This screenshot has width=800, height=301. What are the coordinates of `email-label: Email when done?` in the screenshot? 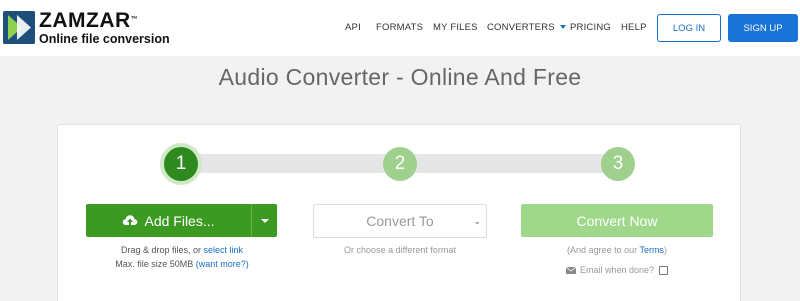 It's located at (617, 270).